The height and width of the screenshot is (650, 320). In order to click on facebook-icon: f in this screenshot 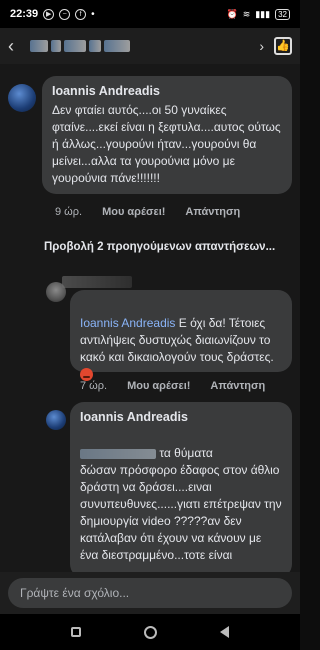, I will do `click(81, 14)`.